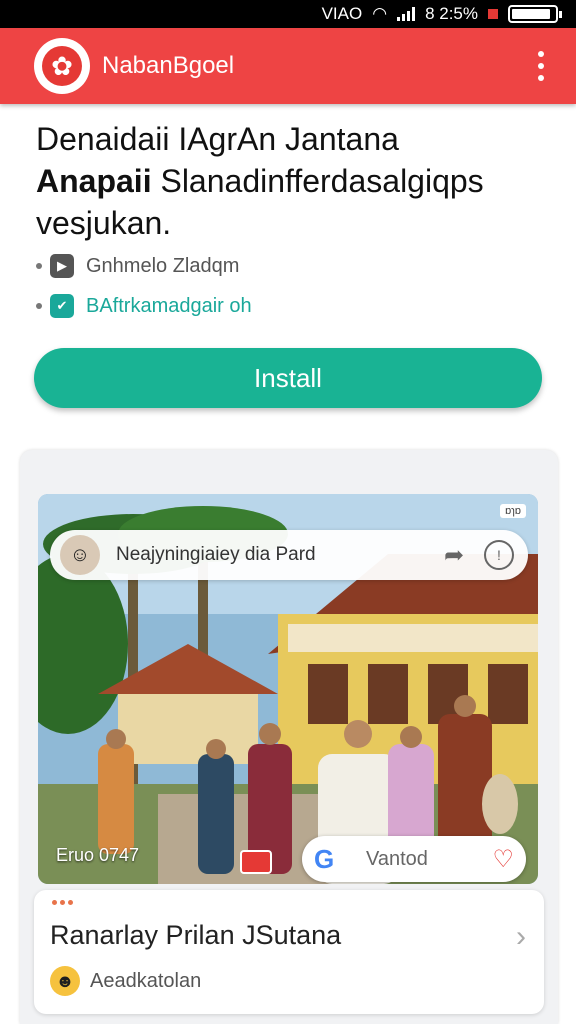 The width and height of the screenshot is (576, 1024). I want to click on share-icon: ➦, so click(454, 555).